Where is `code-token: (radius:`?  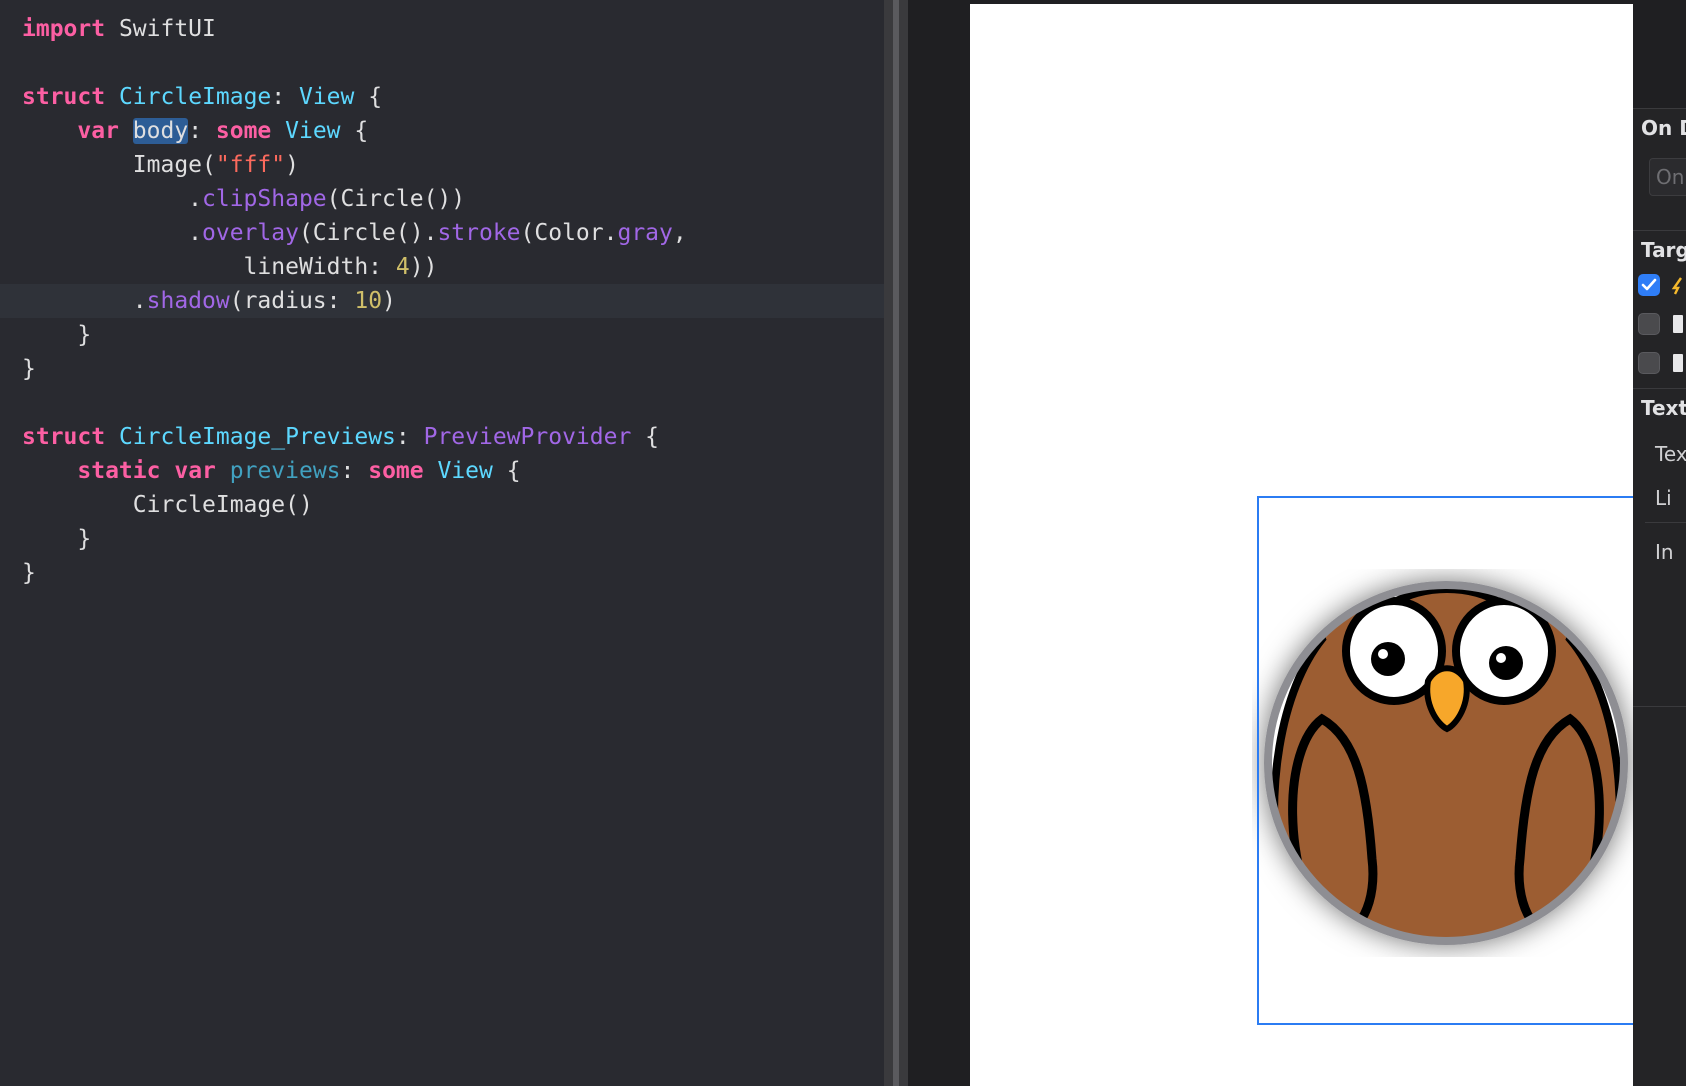
code-token: (radius: is located at coordinates (292, 301).